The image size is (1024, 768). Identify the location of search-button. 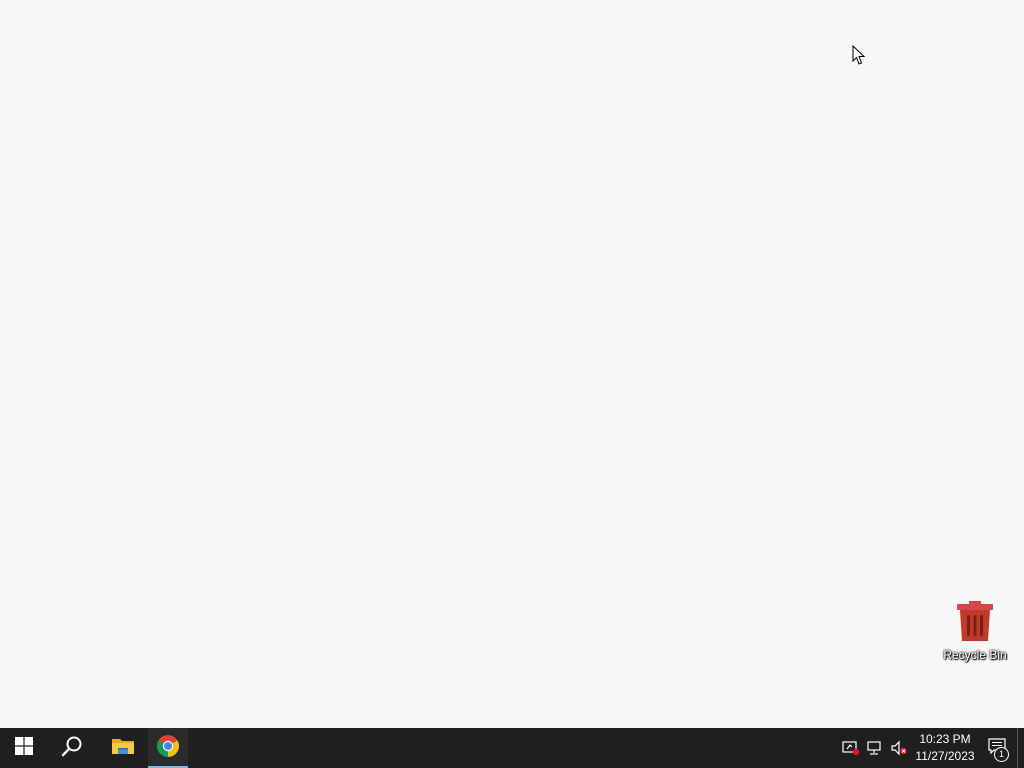
(72, 748).